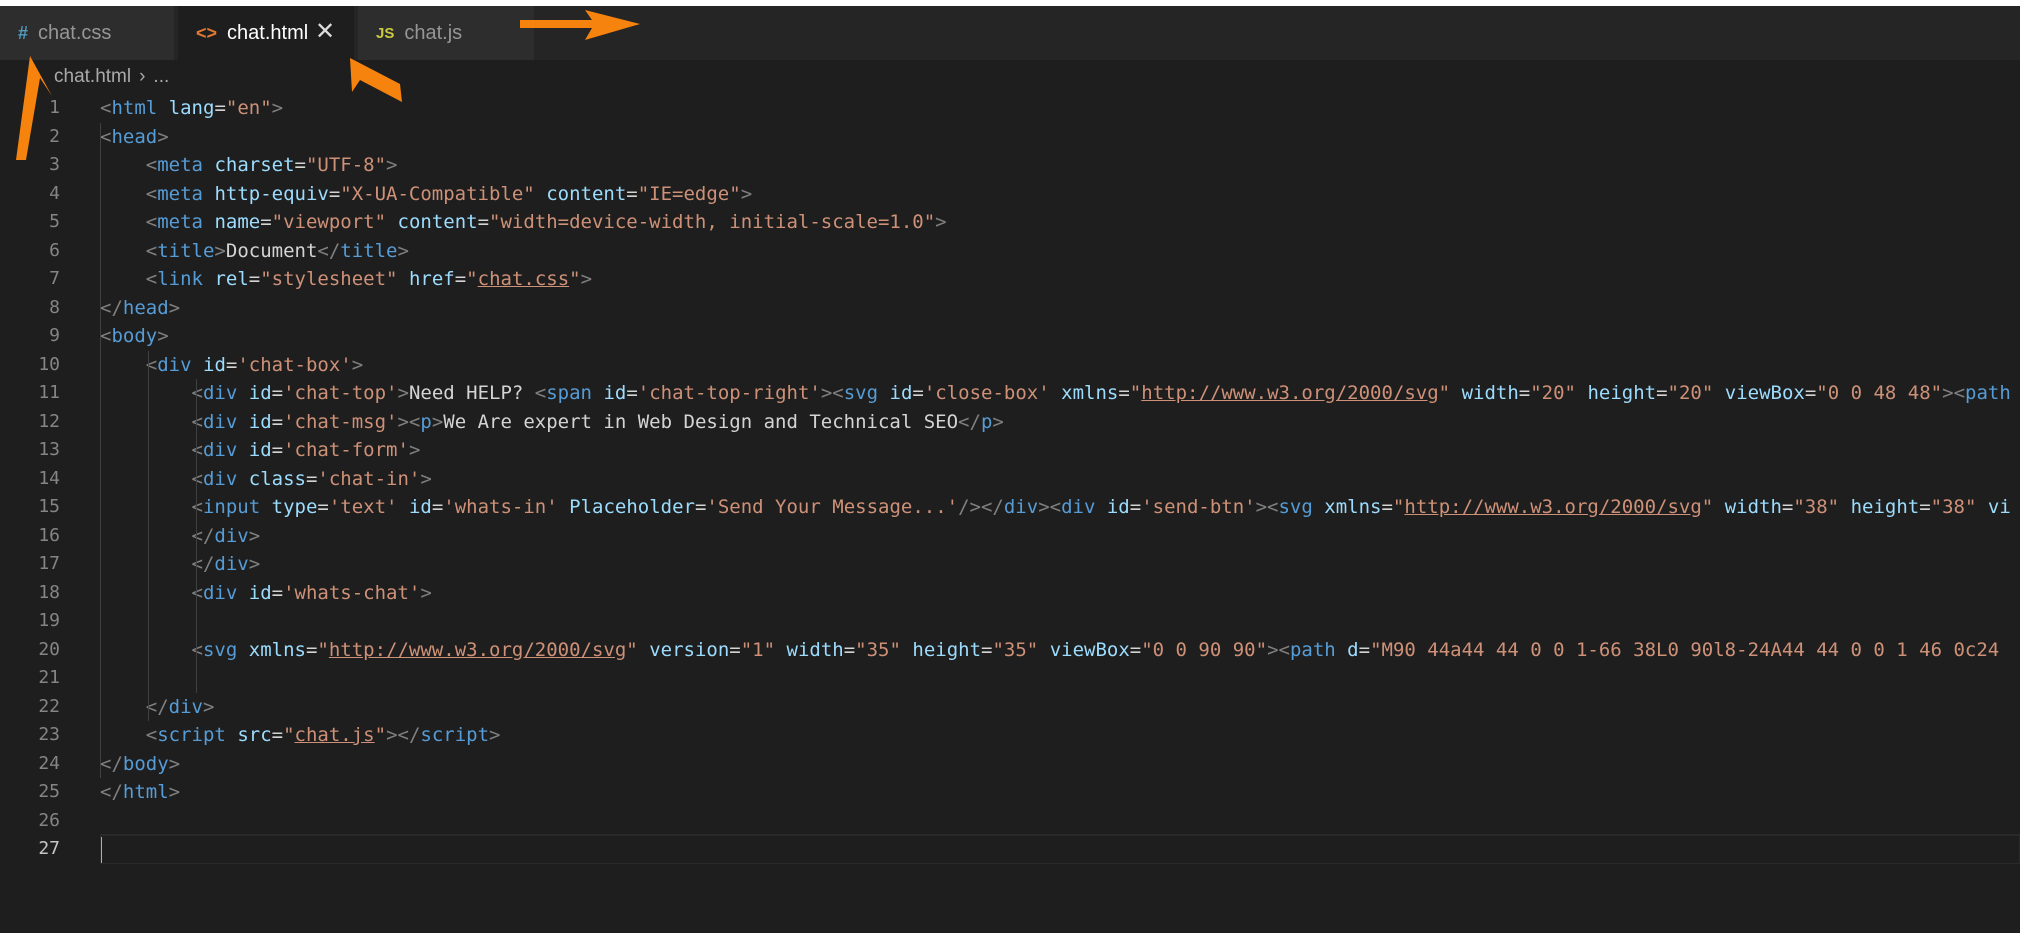 The height and width of the screenshot is (933, 2020). I want to click on code-line: <link rel="stylesheet" href="chat.css">, so click(1060, 279).